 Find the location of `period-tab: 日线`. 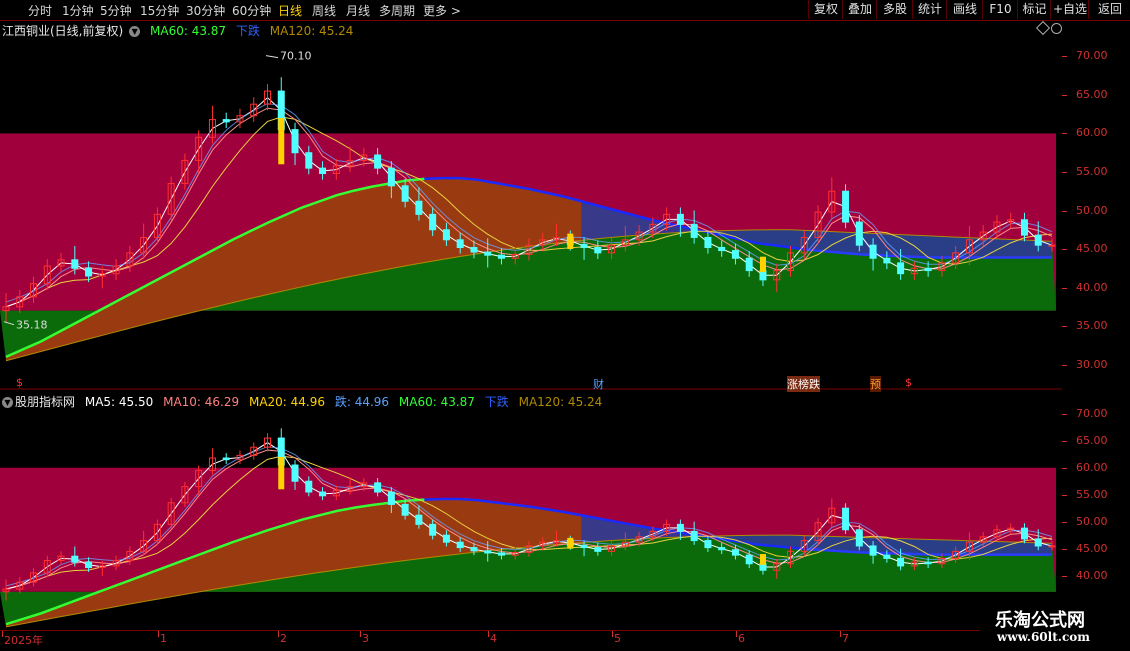

period-tab: 日线 is located at coordinates (290, 10).